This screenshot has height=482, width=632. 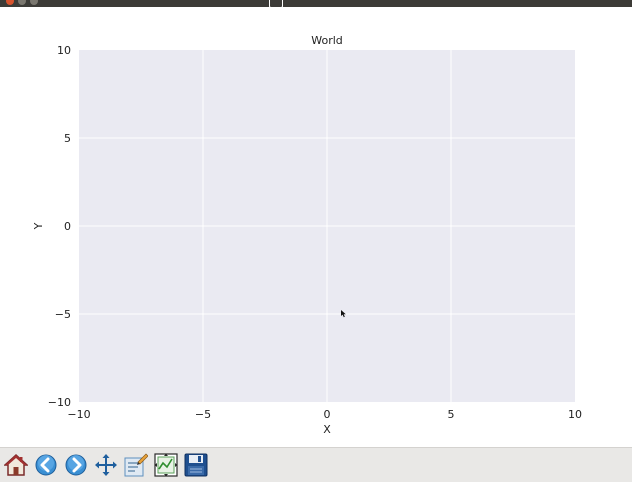 I want to click on home-icon, so click(x=16, y=465).